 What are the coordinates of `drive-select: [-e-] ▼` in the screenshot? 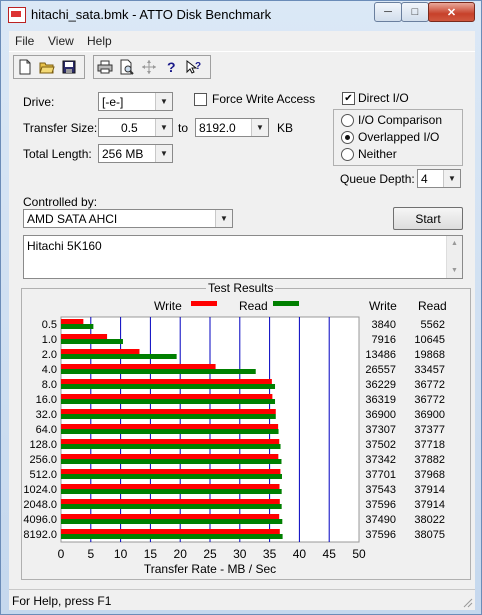 It's located at (135, 101).